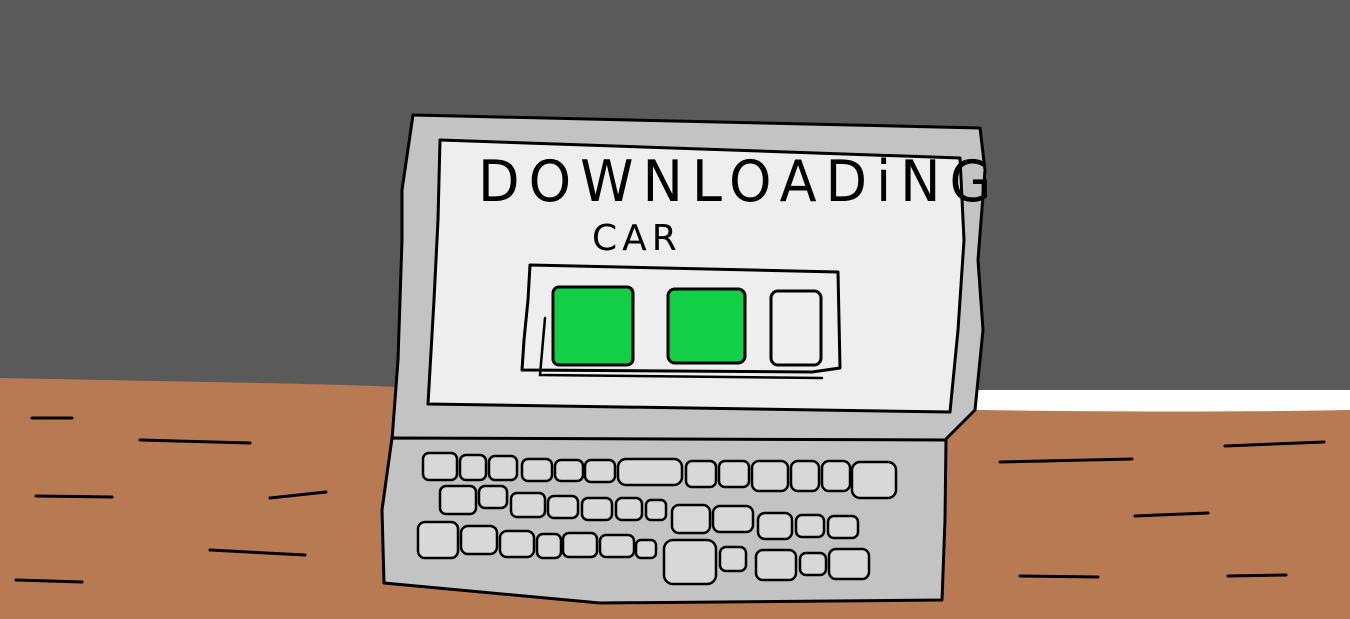 The image size is (1350, 619). I want to click on screen-title: DOWNLOADiNG, so click(739, 181).